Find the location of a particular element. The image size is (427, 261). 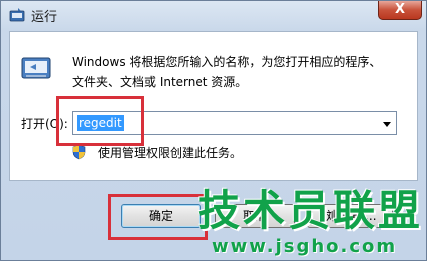

window-title: 运行 is located at coordinates (44, 17).